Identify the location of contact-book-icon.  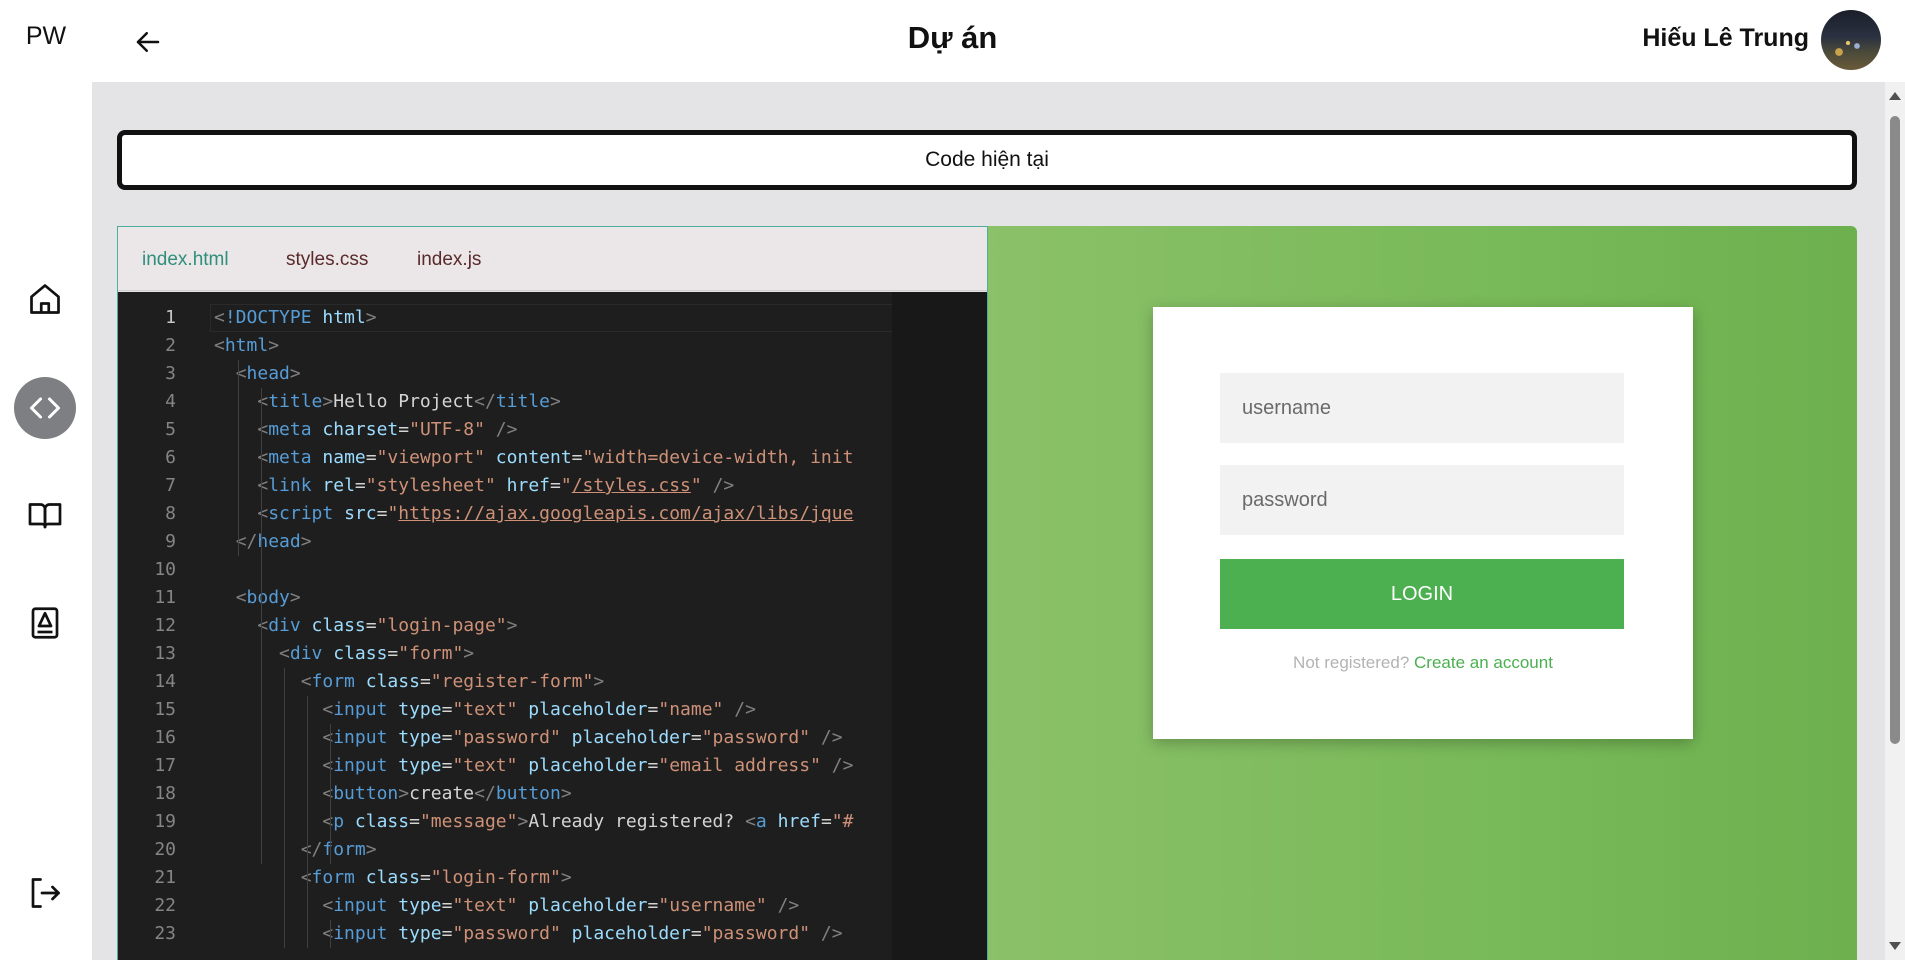
(45, 623).